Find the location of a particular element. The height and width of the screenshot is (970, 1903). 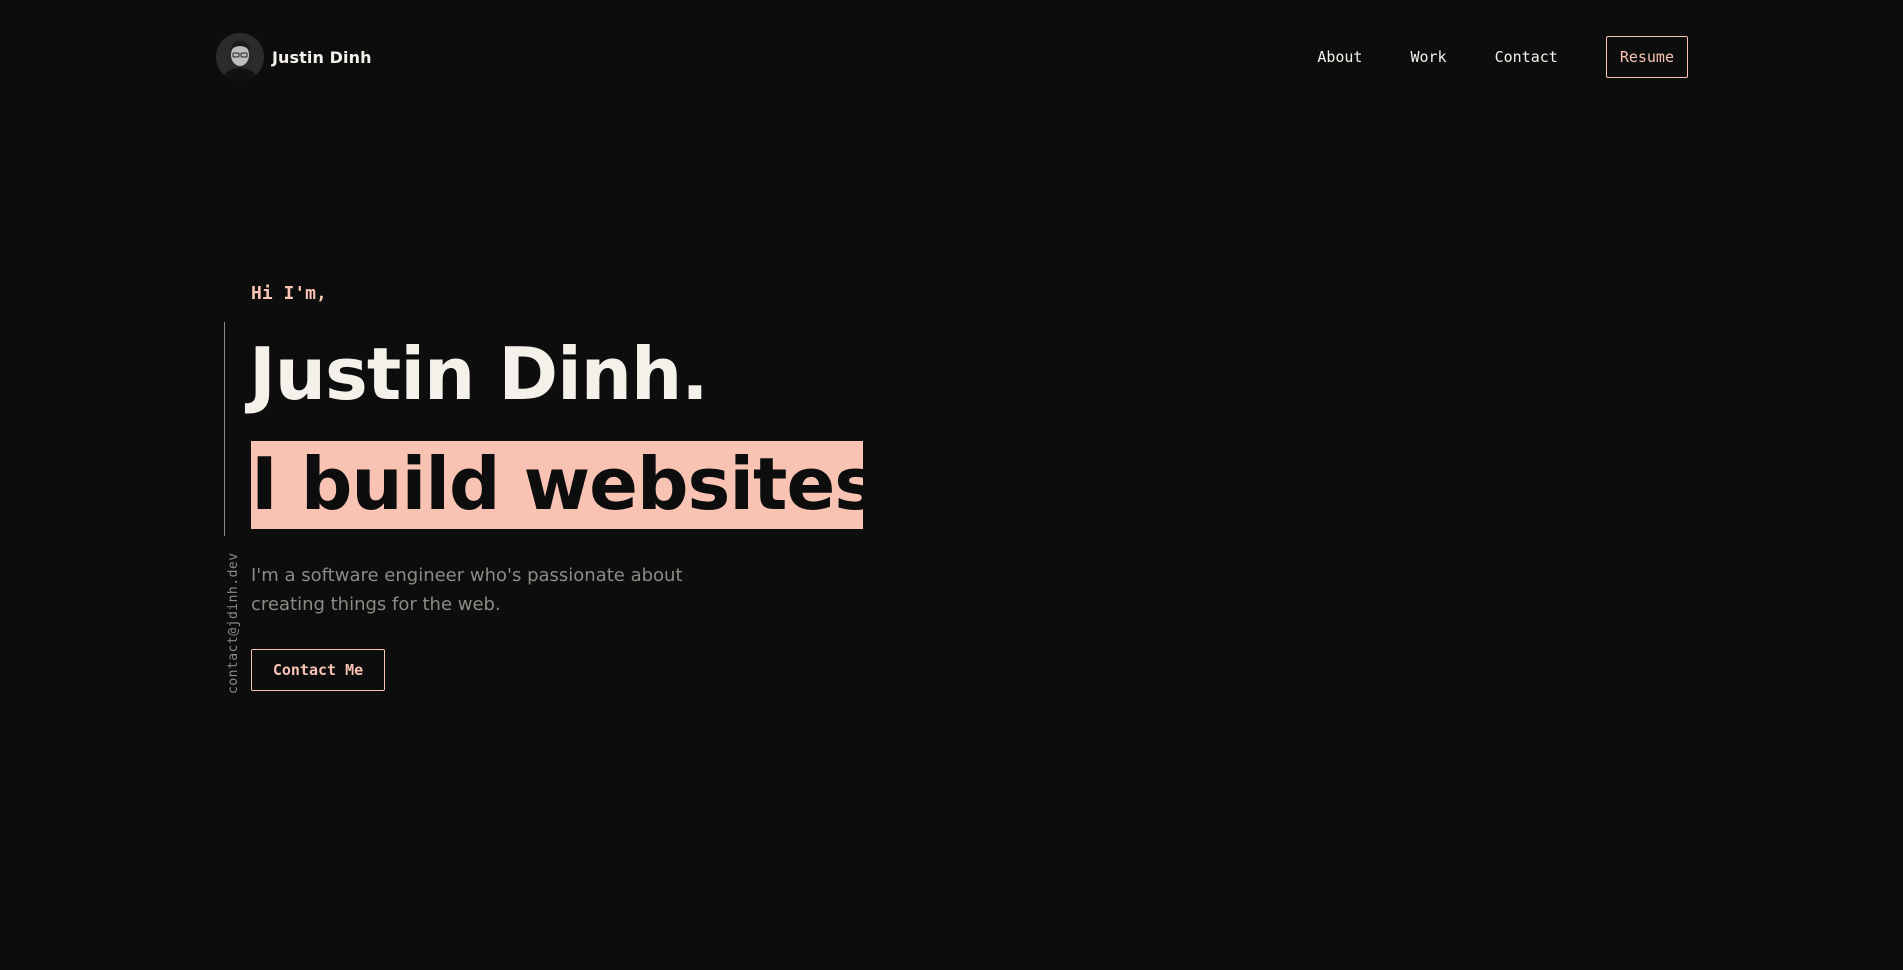

person-photo-icon is located at coordinates (240, 57).